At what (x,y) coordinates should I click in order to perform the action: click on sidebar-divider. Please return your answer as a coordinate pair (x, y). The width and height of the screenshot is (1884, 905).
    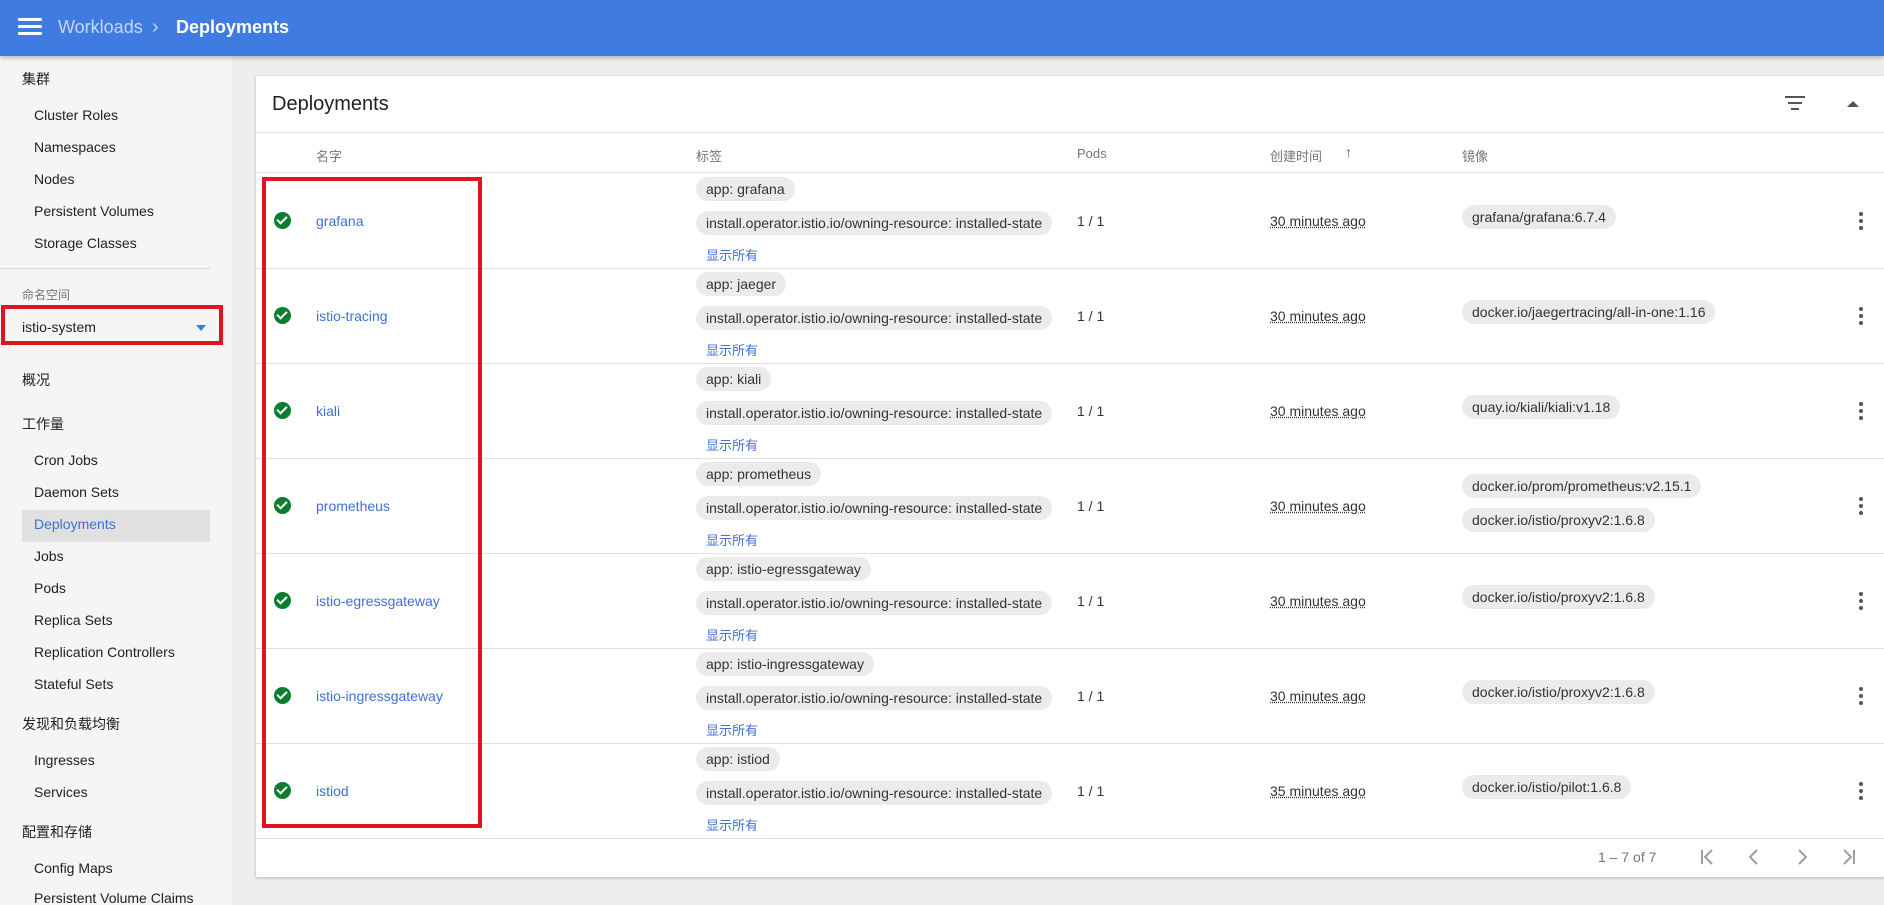
    Looking at the image, I should click on (105, 268).